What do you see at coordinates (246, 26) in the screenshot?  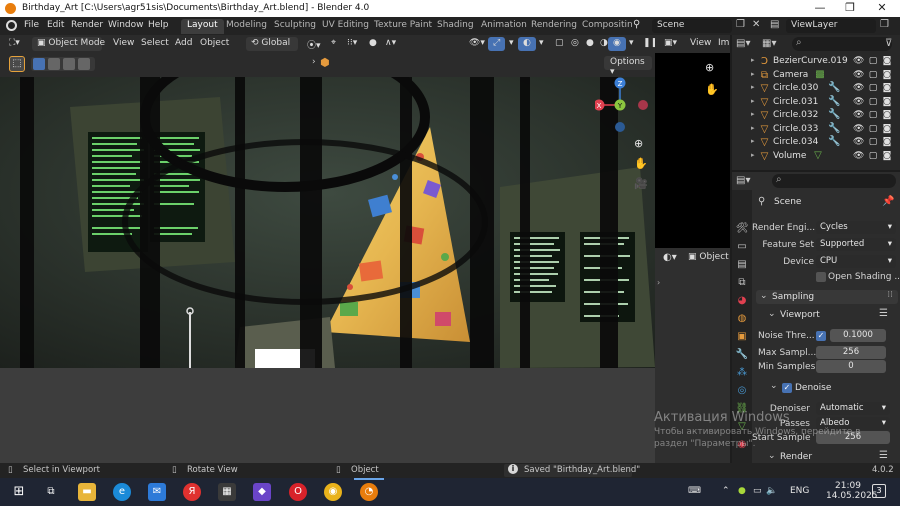 I see `tab-modeling: Modeling` at bounding box center [246, 26].